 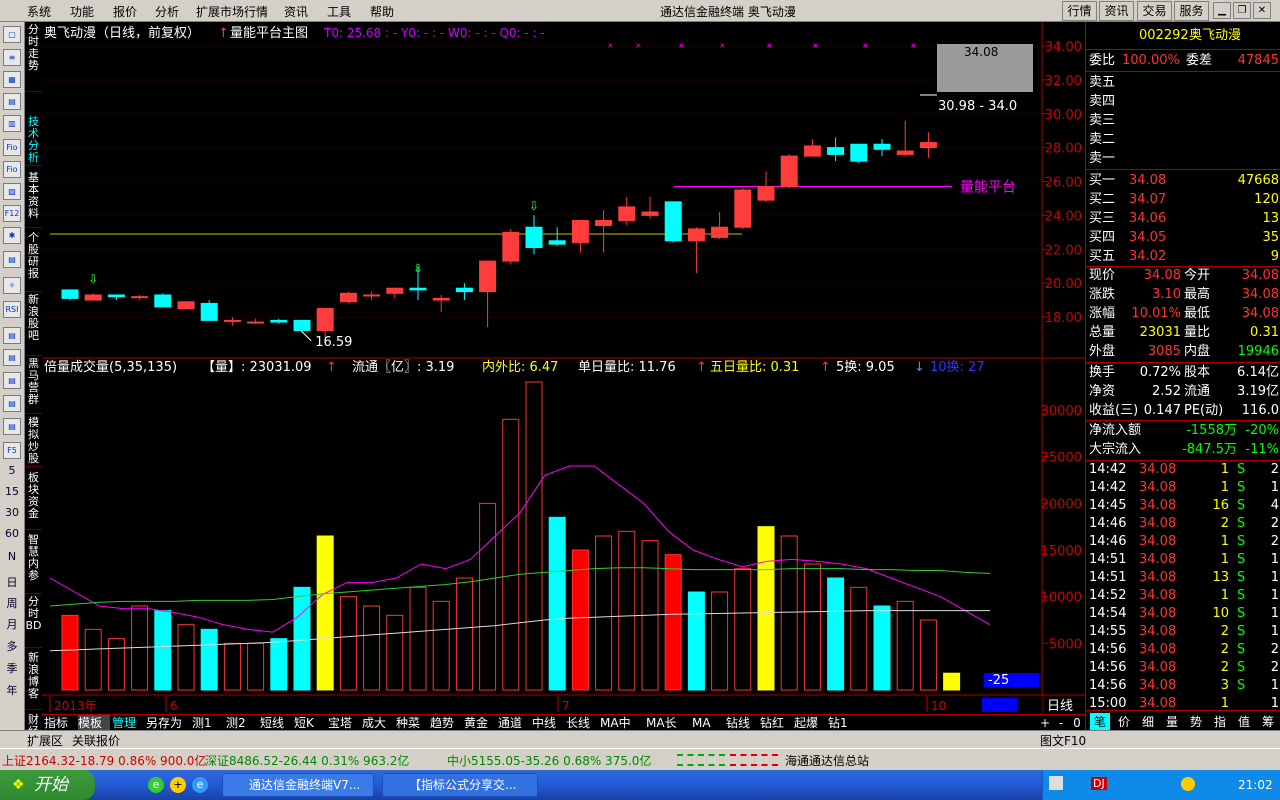 I want to click on toolbar-icon-3: ▤, so click(x=12, y=101).